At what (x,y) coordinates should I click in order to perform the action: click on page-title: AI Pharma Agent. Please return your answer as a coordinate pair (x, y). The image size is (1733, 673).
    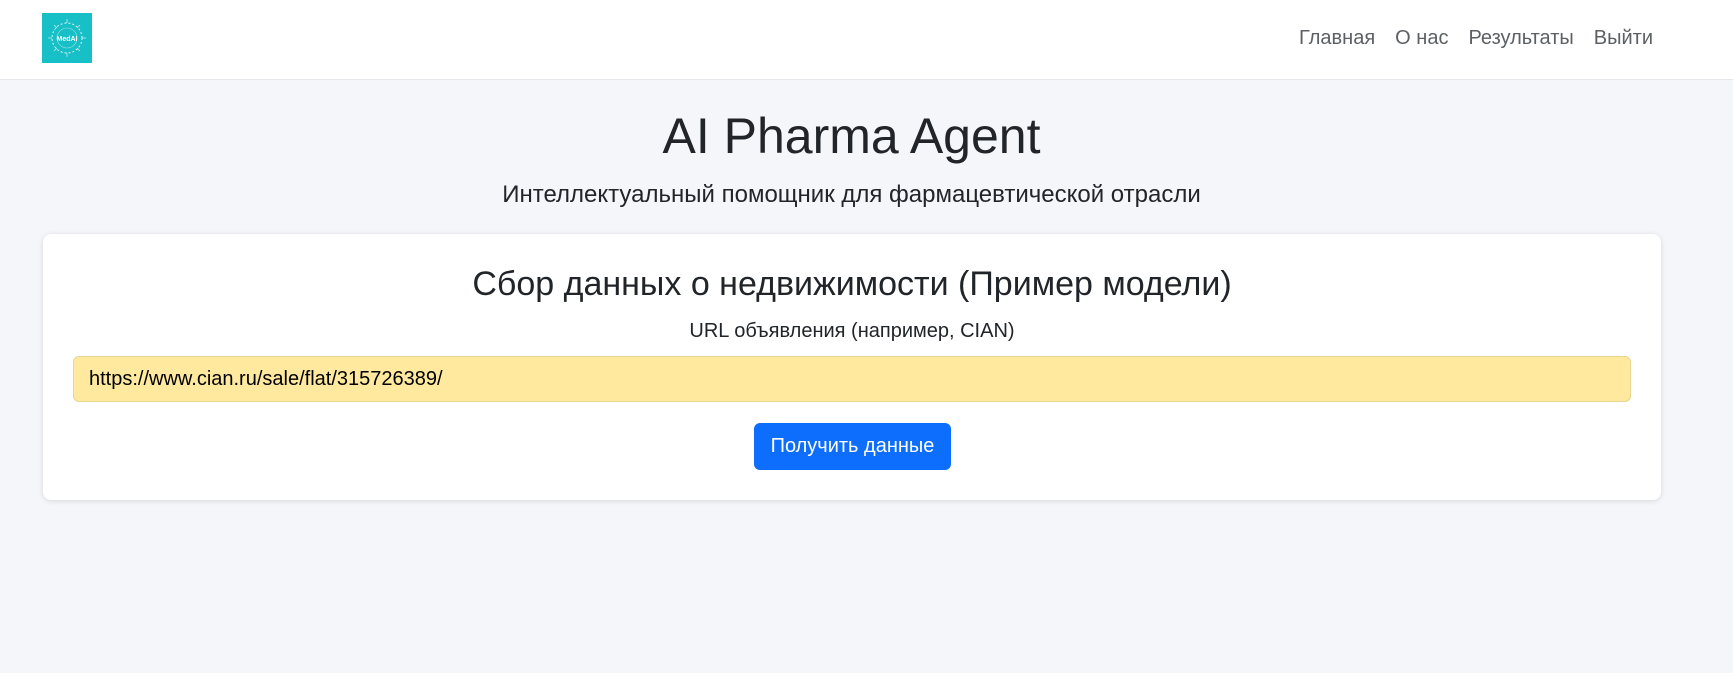
    Looking at the image, I should click on (851, 136).